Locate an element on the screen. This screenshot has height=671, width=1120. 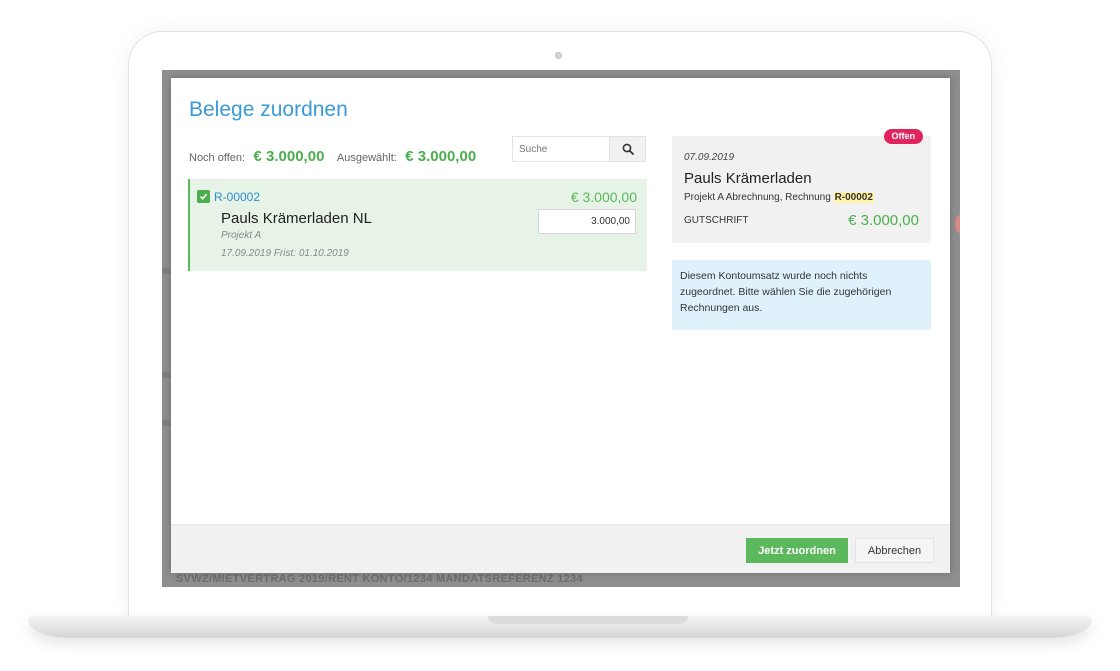
open-amount-value: € 3.000,00 is located at coordinates (289, 156).